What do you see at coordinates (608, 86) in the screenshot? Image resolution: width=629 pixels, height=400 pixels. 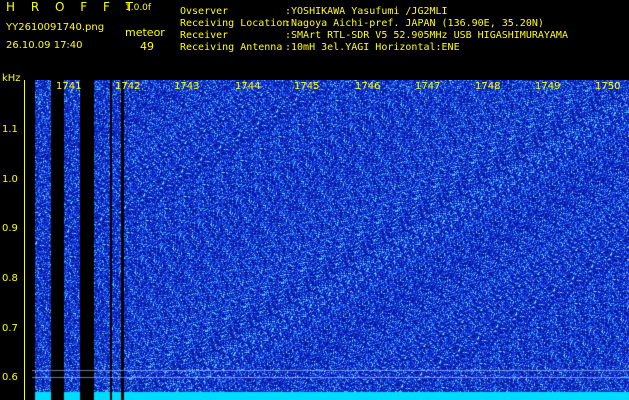 I see `x-tick-label: 1750` at bounding box center [608, 86].